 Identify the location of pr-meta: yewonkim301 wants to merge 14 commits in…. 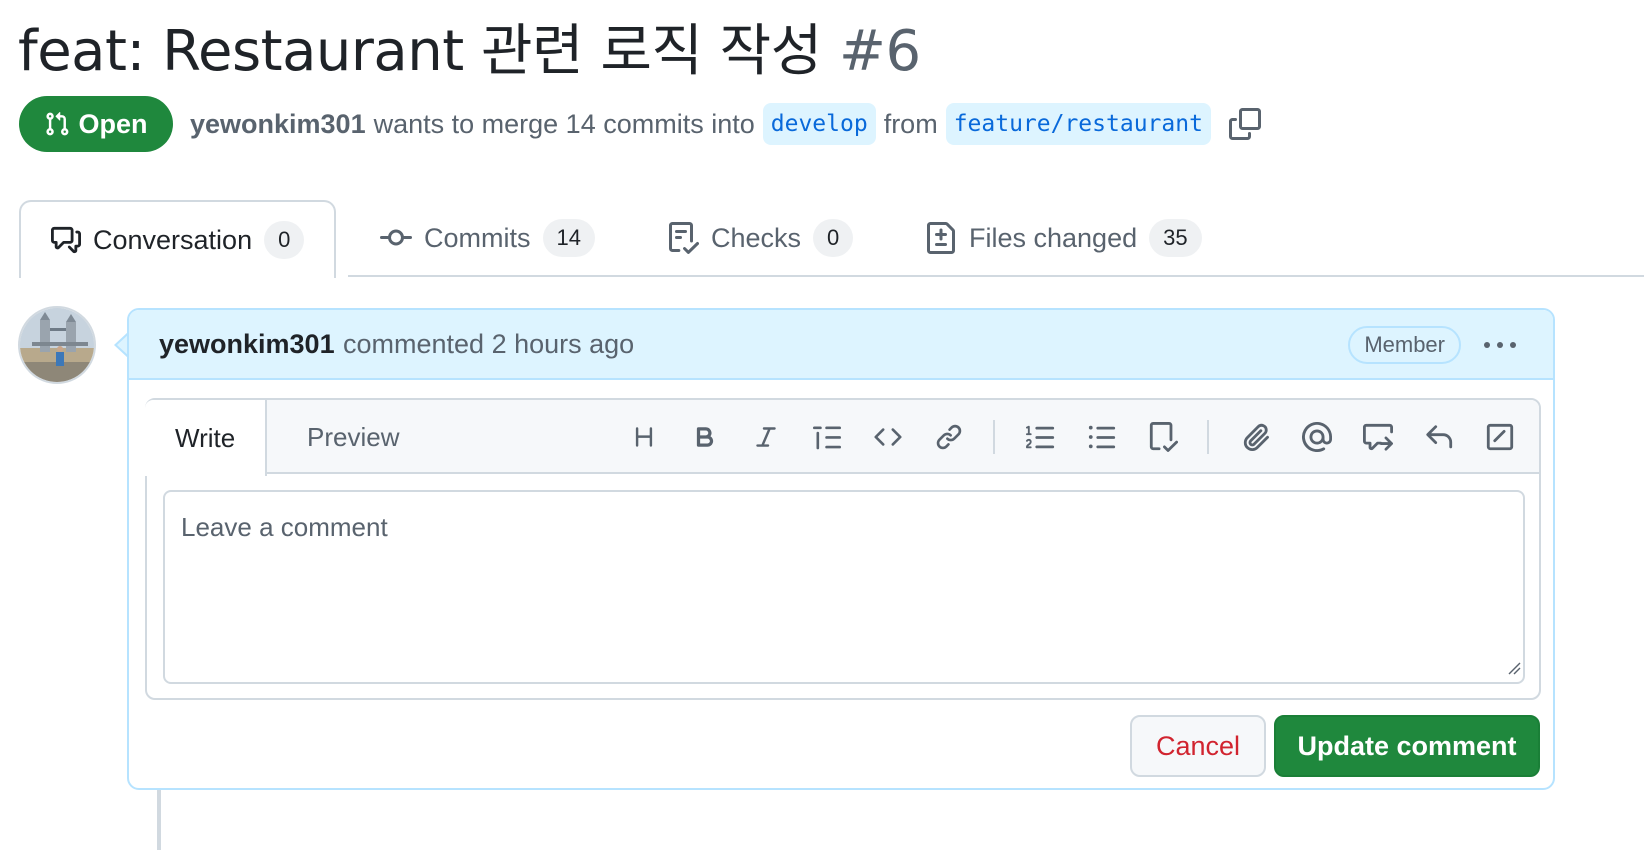
(725, 124).